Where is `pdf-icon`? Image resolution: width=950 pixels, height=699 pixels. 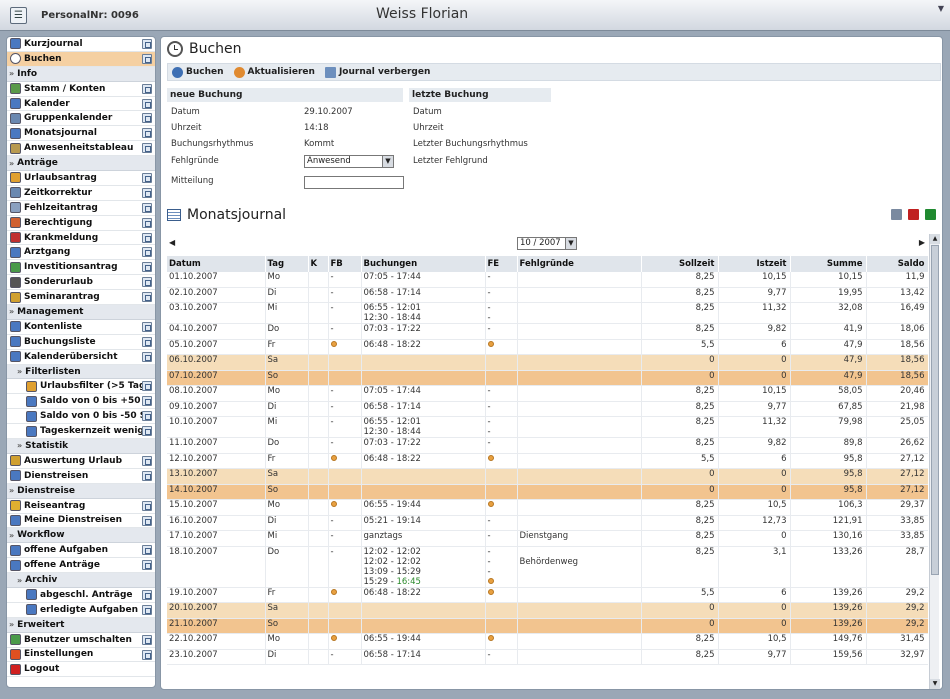
pdf-icon is located at coordinates (913, 214).